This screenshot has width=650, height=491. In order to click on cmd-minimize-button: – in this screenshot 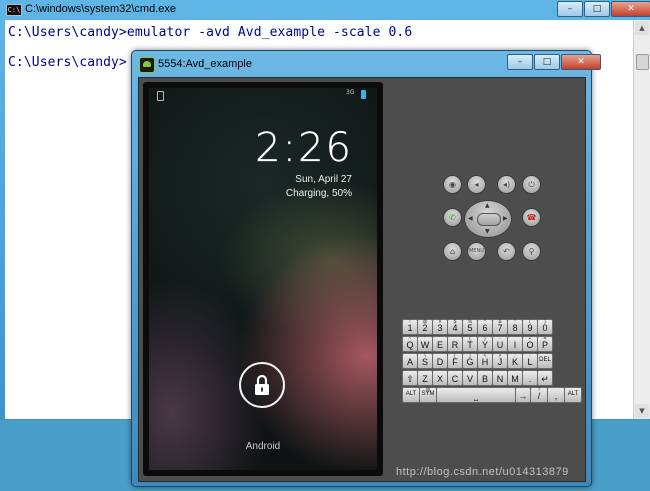, I will do `click(570, 9)`.